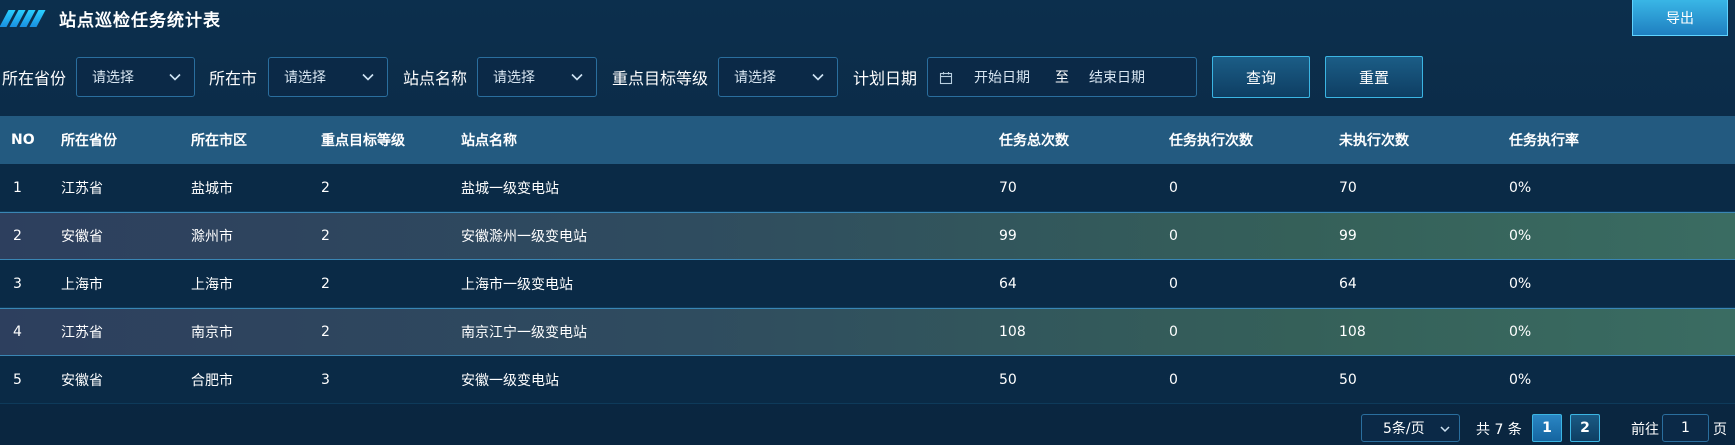 This screenshot has width=1735, height=445. What do you see at coordinates (1374, 141) in the screenshot?
I see `header-unexecuted: 未执行次数` at bounding box center [1374, 141].